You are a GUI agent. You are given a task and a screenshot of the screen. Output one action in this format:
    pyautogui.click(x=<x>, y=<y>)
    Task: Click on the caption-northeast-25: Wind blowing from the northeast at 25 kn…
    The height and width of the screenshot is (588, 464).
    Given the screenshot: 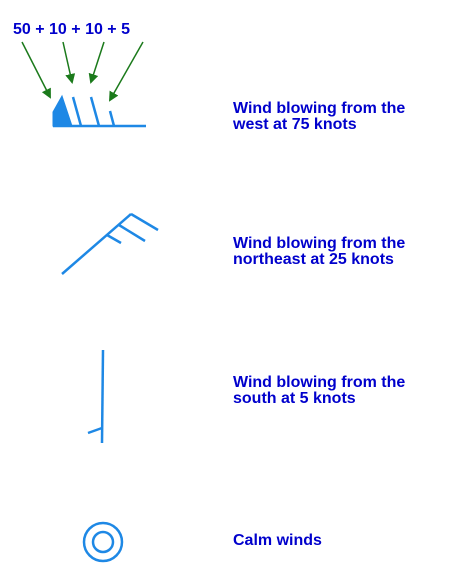 What is the action you would take?
    pyautogui.click(x=319, y=251)
    